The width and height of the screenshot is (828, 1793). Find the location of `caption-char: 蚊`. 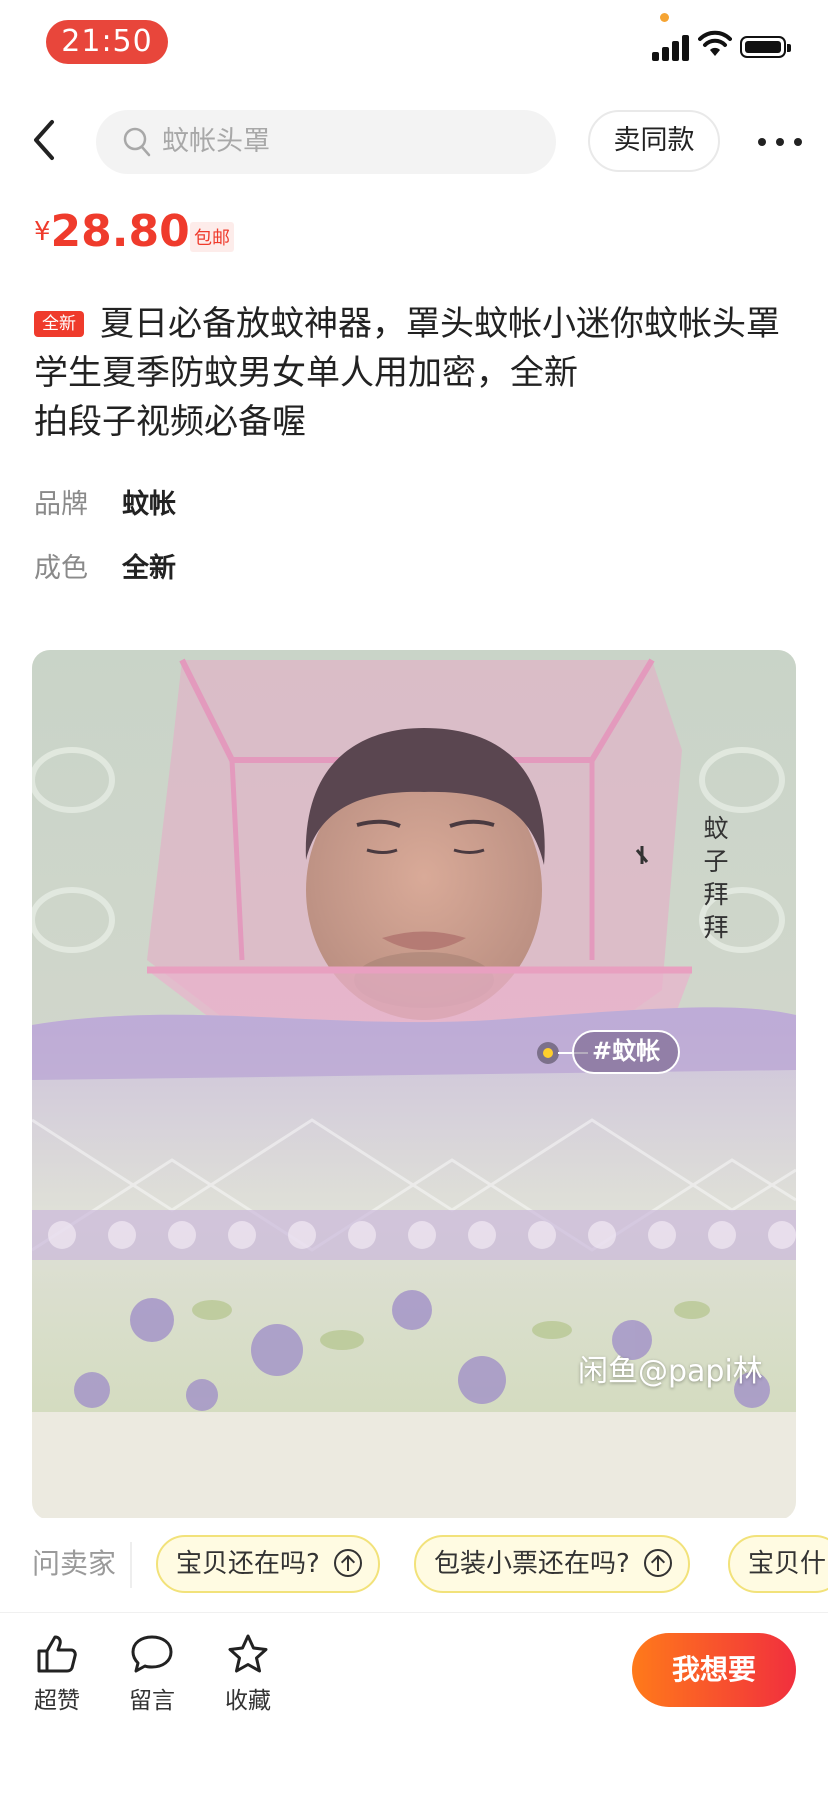

caption-char: 蚊 is located at coordinates (716, 828).